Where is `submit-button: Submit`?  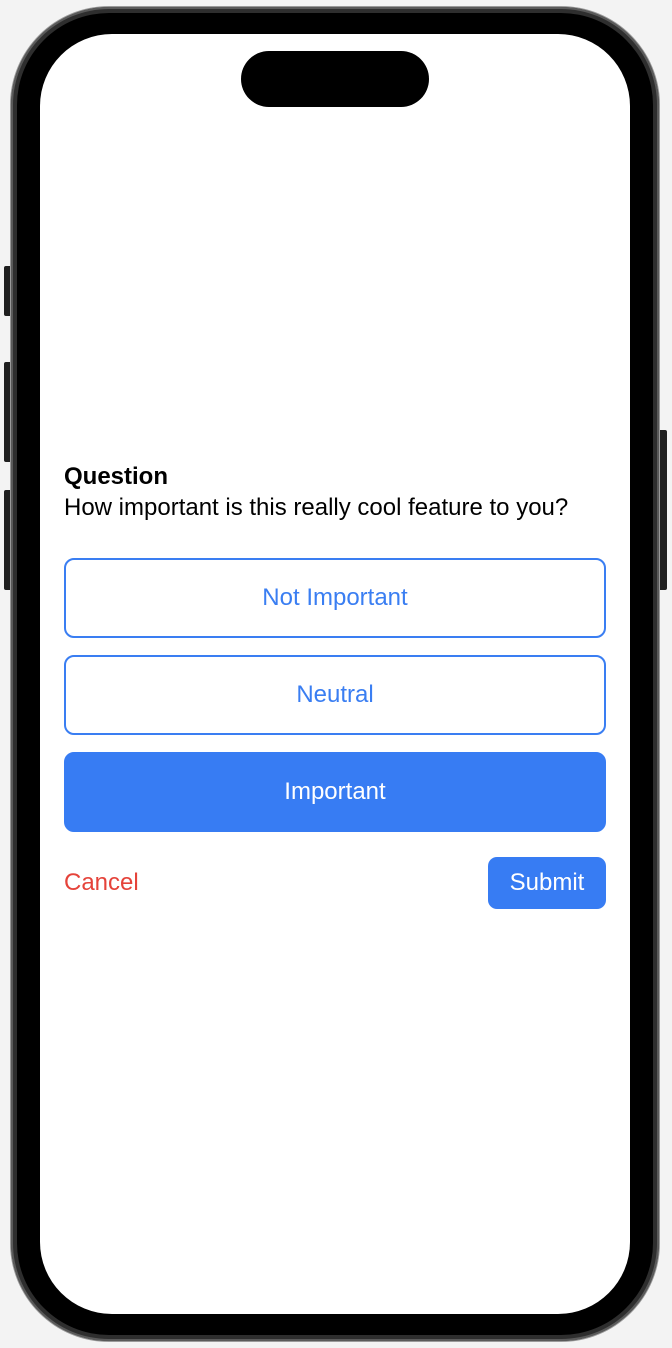
submit-button: Submit is located at coordinates (547, 883).